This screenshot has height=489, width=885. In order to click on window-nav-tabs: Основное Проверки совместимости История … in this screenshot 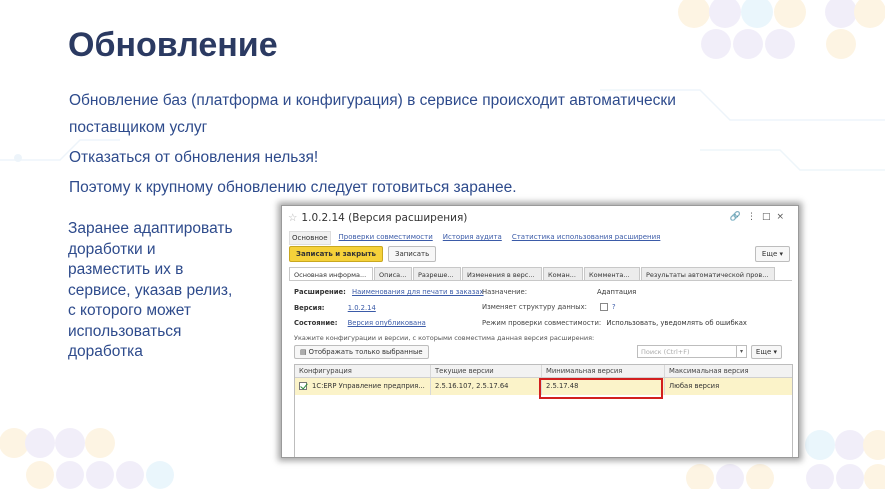, I will do `click(475, 238)`.